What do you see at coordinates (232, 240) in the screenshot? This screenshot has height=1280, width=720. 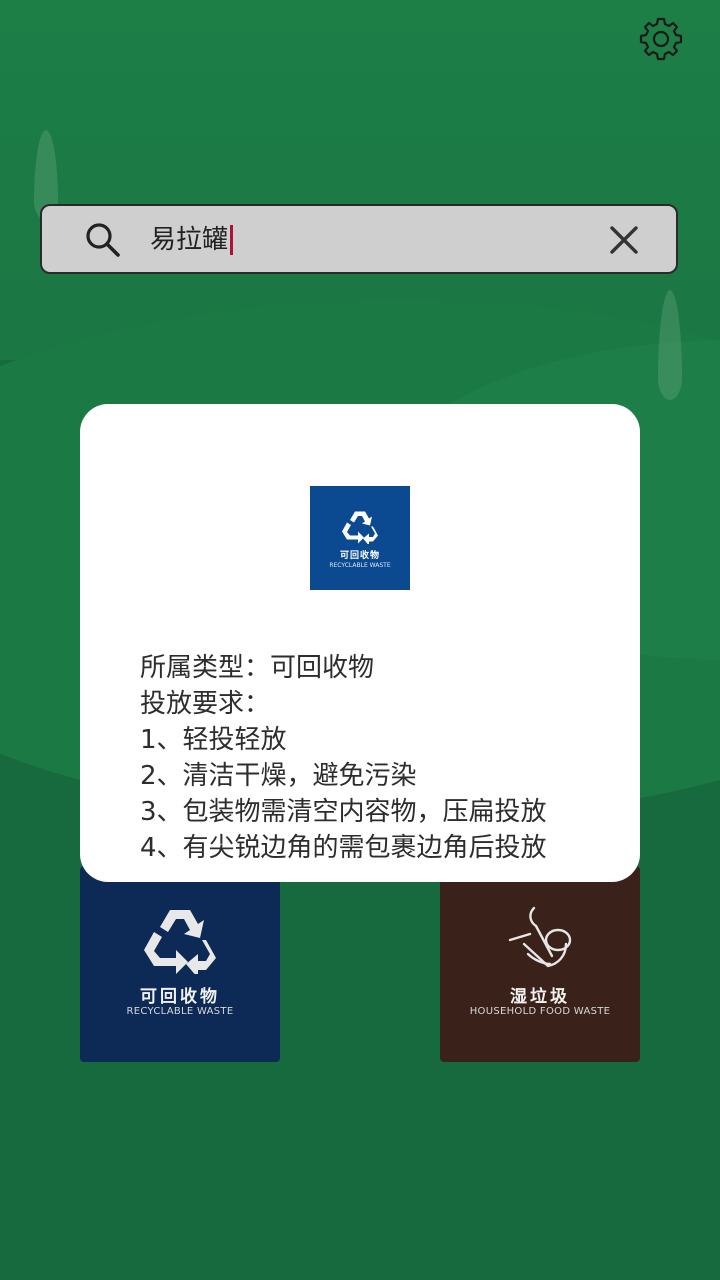 I see `text-caret` at bounding box center [232, 240].